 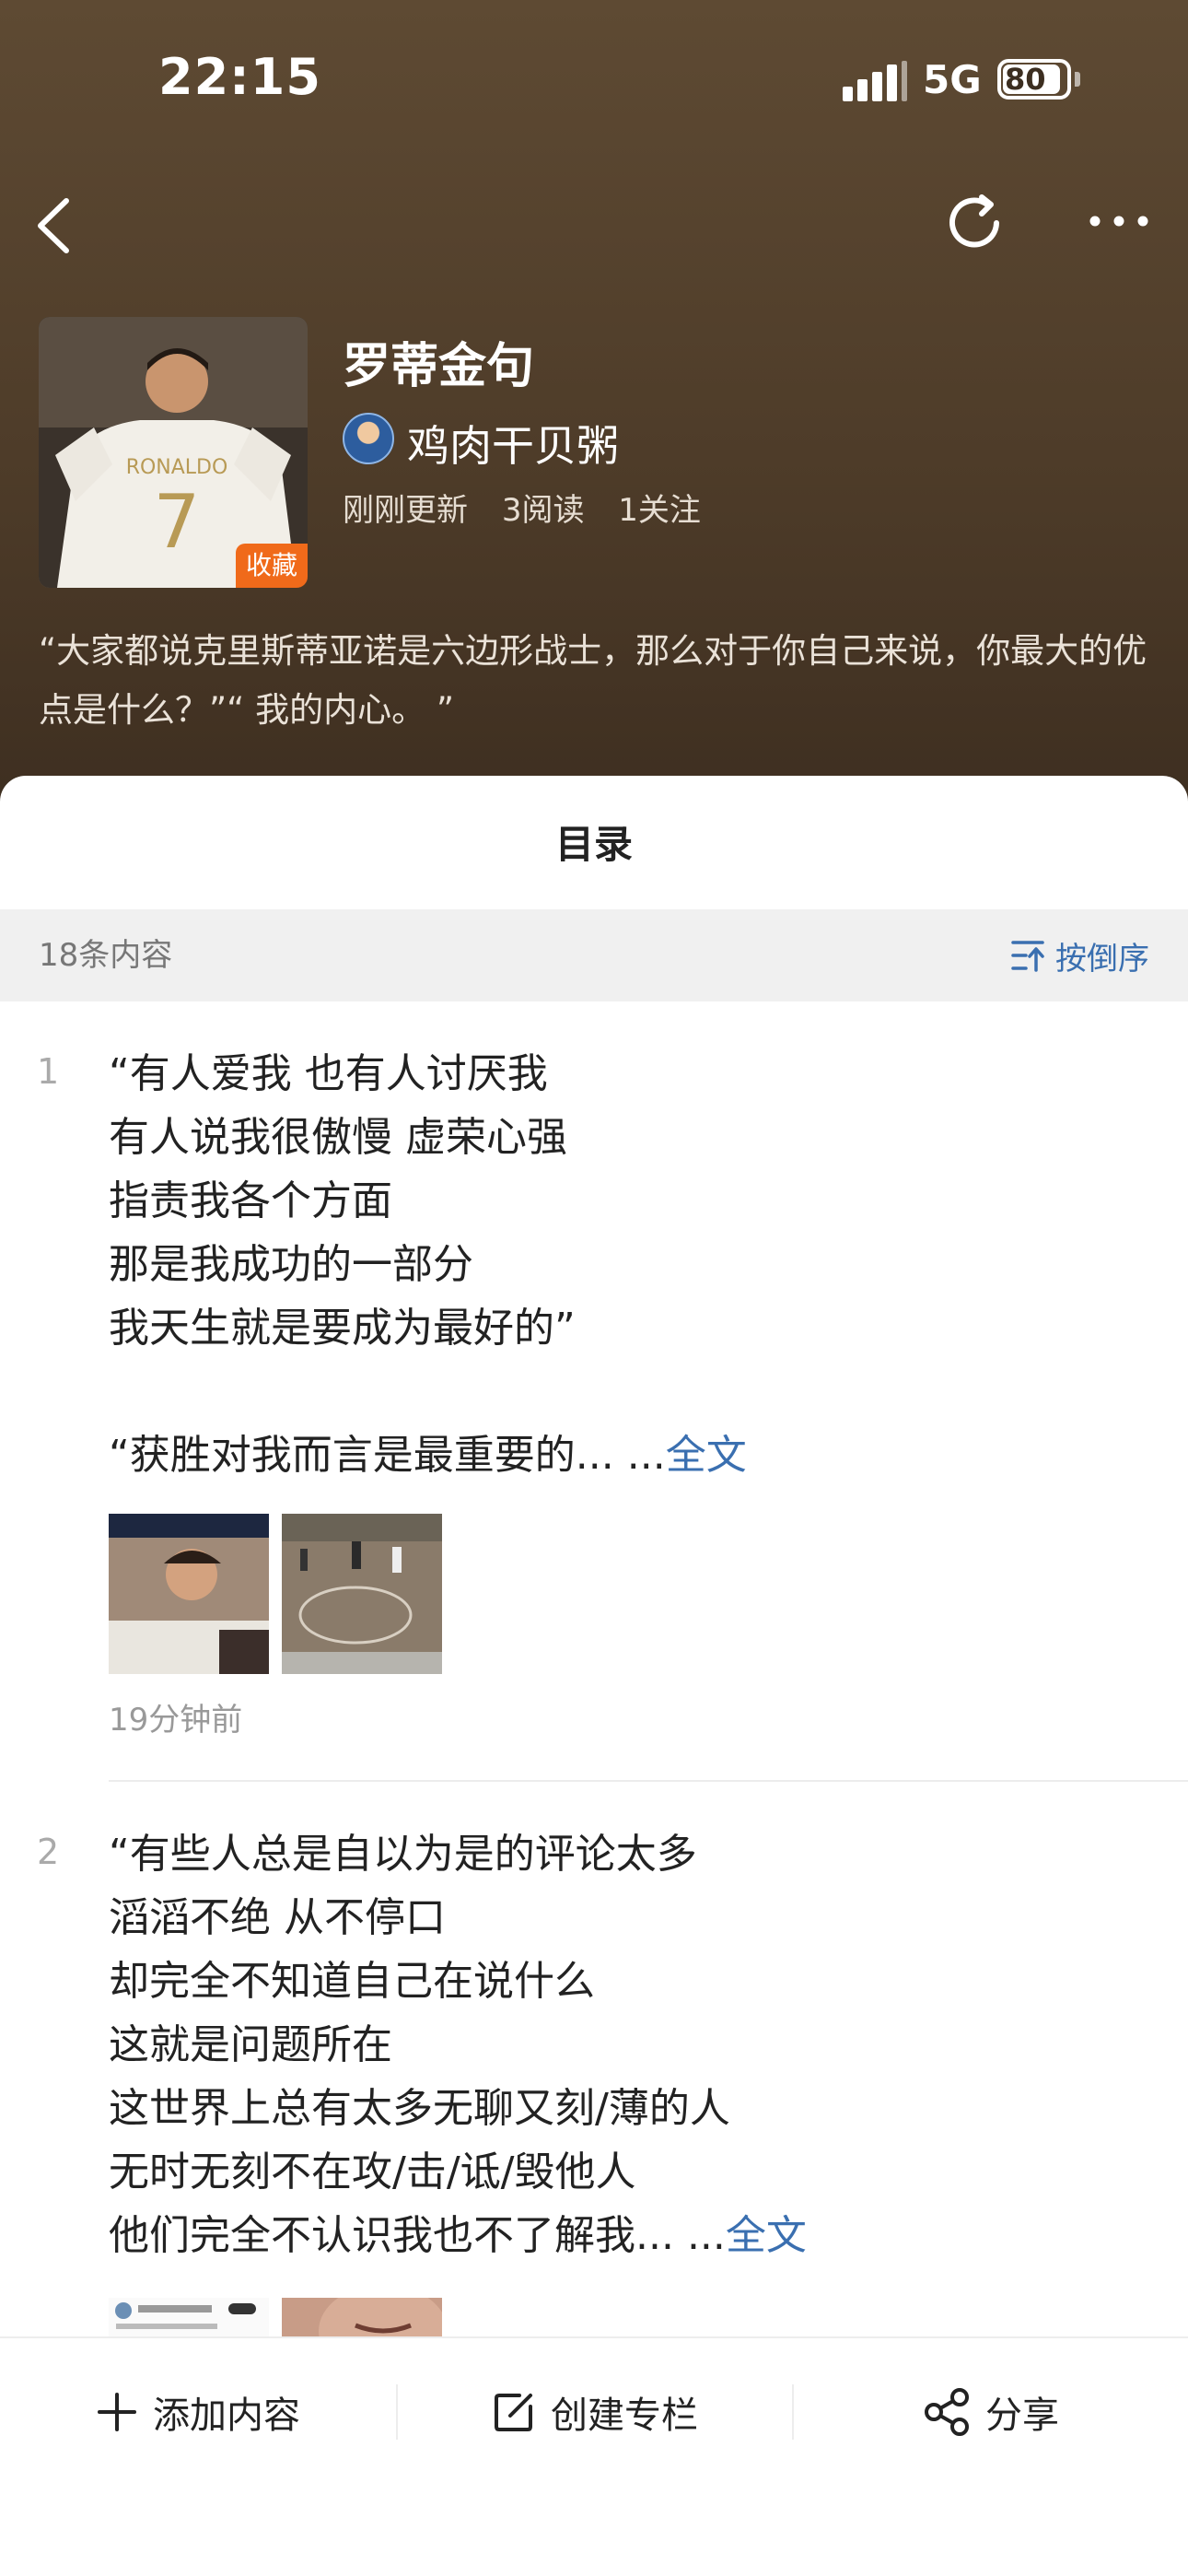 What do you see at coordinates (947, 2412) in the screenshot?
I see `share-icon` at bounding box center [947, 2412].